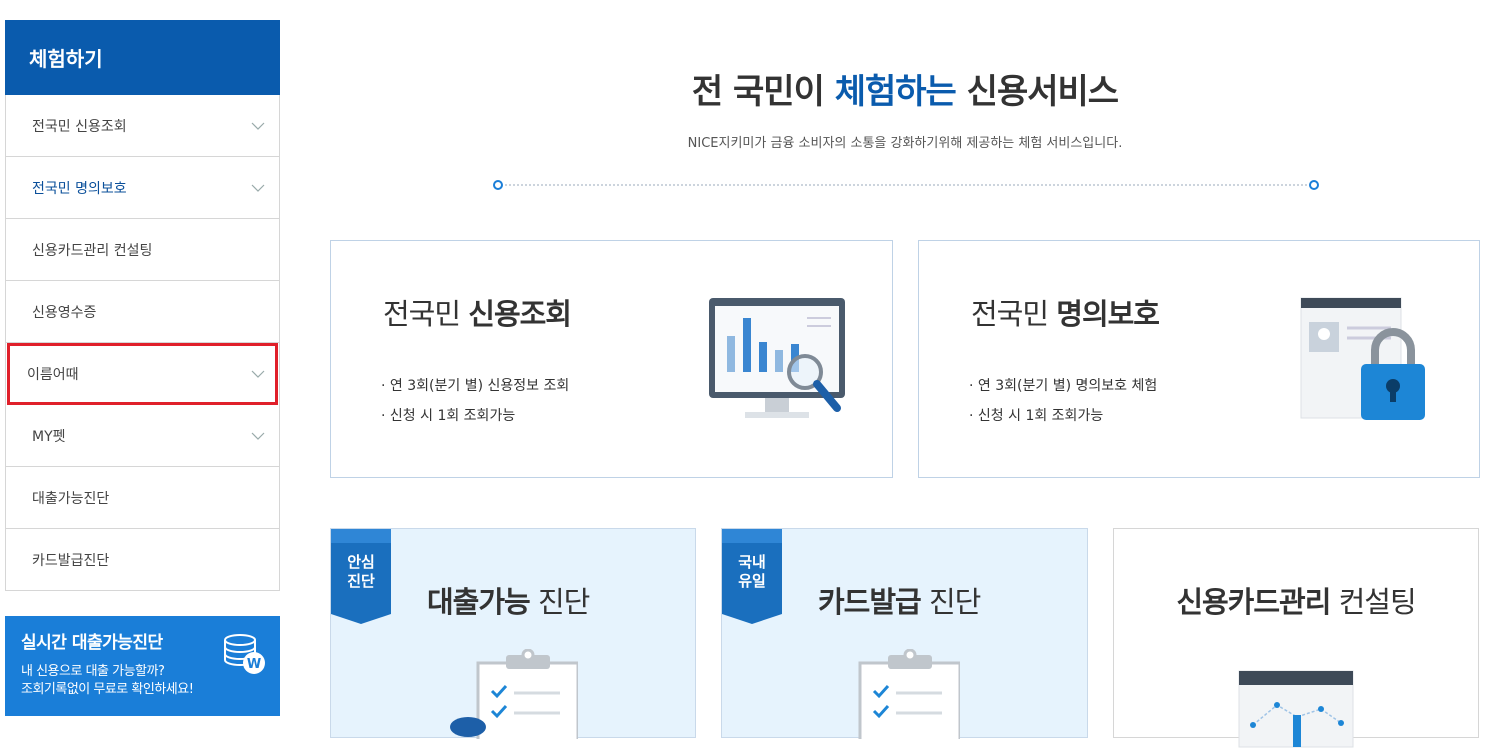 This screenshot has height=749, width=1493. Describe the element at coordinates (142, 312) in the screenshot. I see `sidebar-item-credit-receipt: 신용영수증` at that location.